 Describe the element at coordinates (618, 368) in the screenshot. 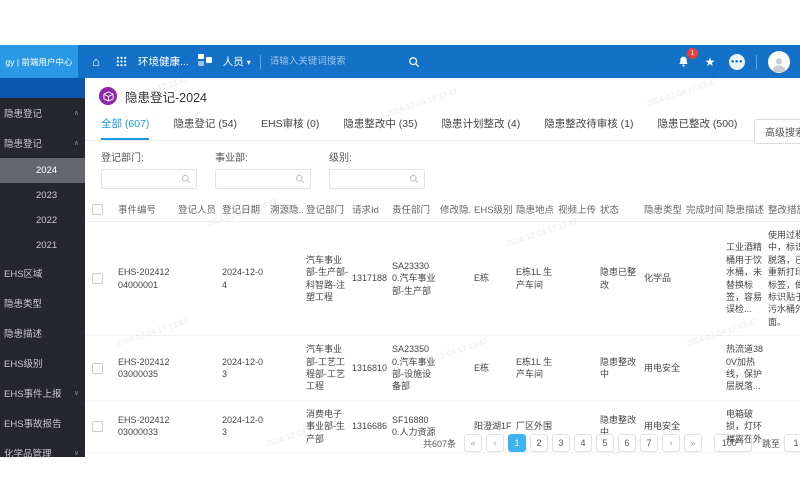

I see `status-cell: 隐患整改中` at that location.